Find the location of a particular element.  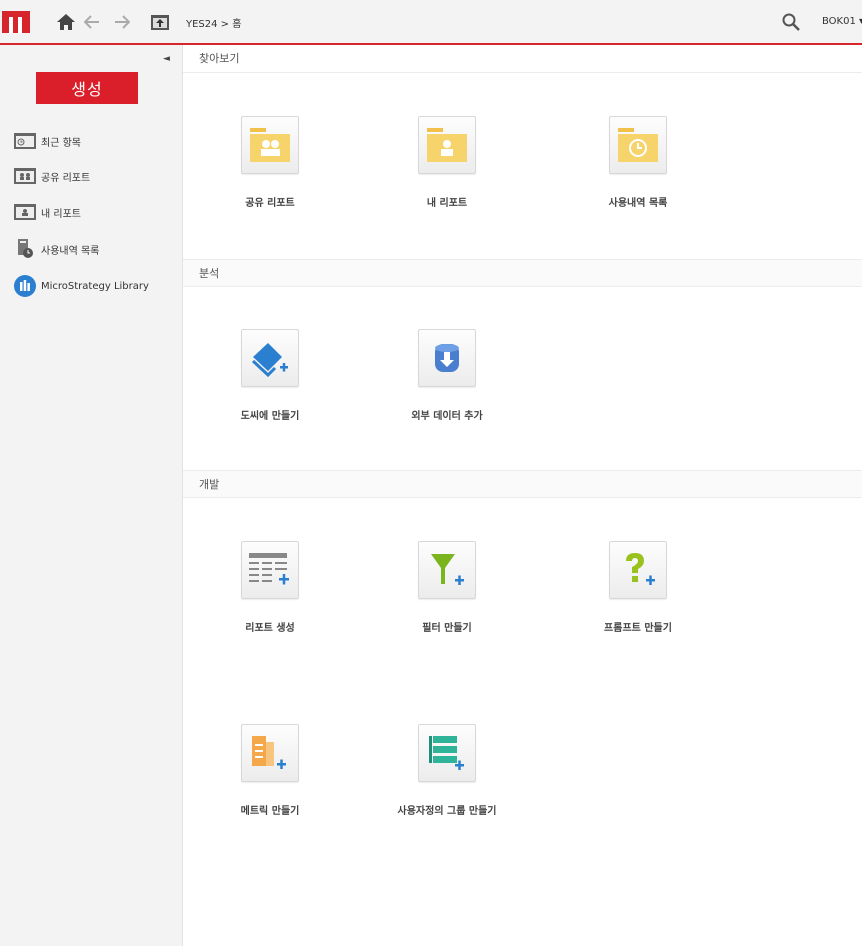

back-arrow-icon is located at coordinates (92, 22).